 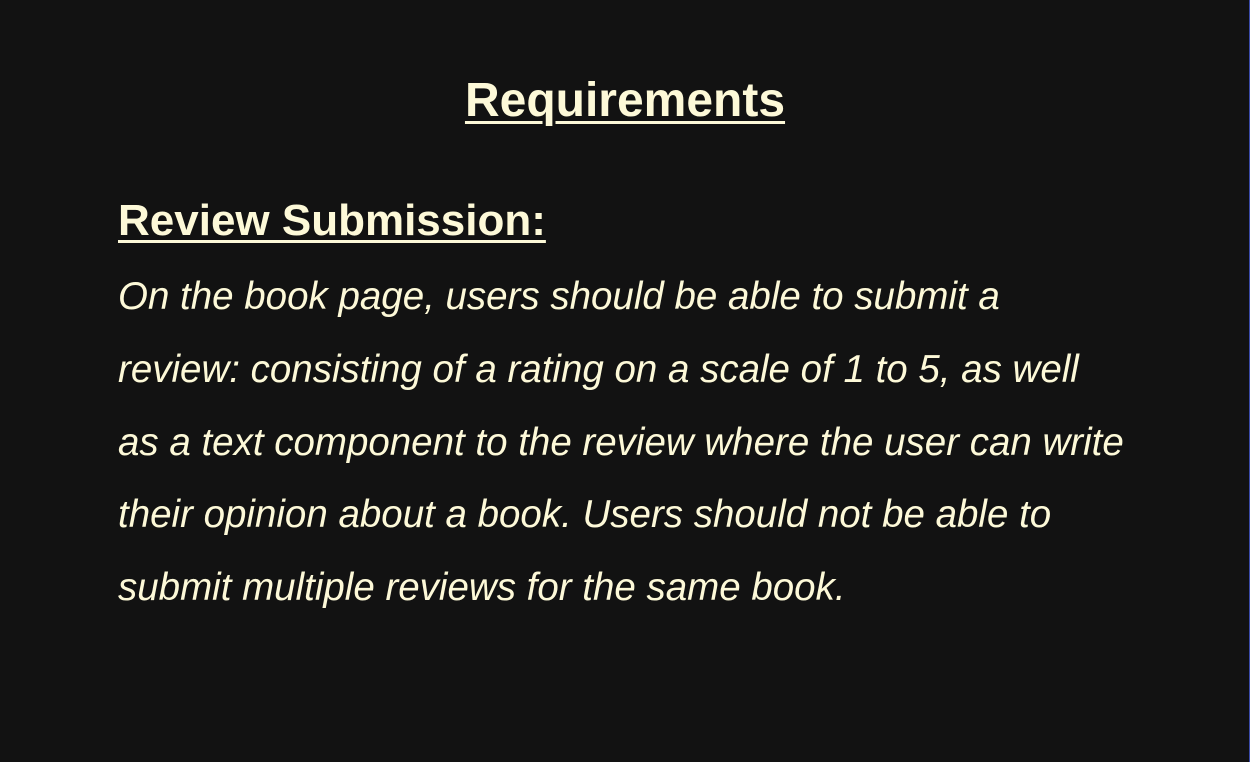 I want to click on section-heading: Review Submission:, so click(x=332, y=220).